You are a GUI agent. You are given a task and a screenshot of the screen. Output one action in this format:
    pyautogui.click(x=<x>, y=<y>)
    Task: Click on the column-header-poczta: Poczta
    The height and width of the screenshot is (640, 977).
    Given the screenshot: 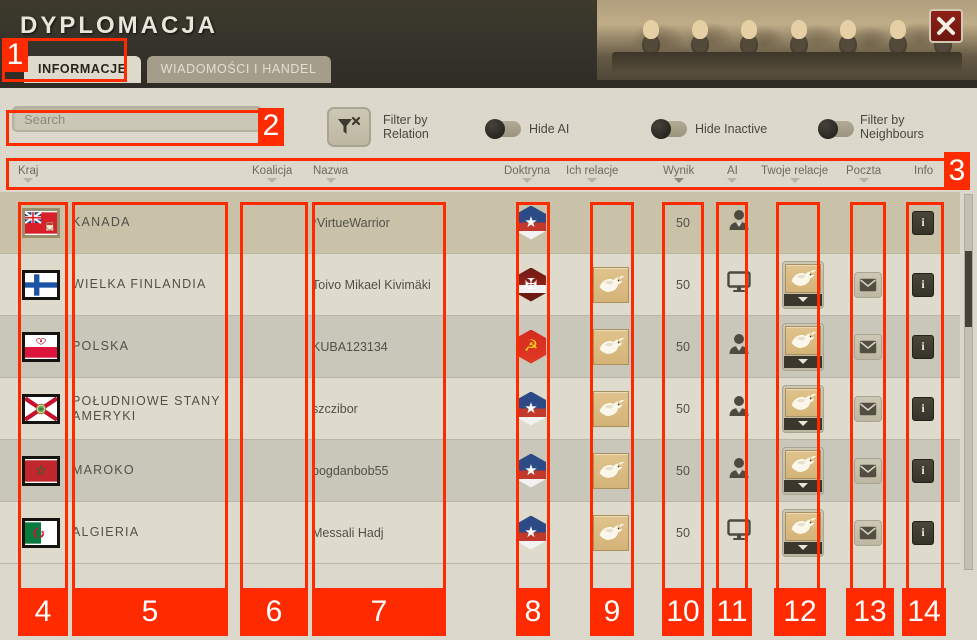 What is the action you would take?
    pyautogui.click(x=863, y=174)
    